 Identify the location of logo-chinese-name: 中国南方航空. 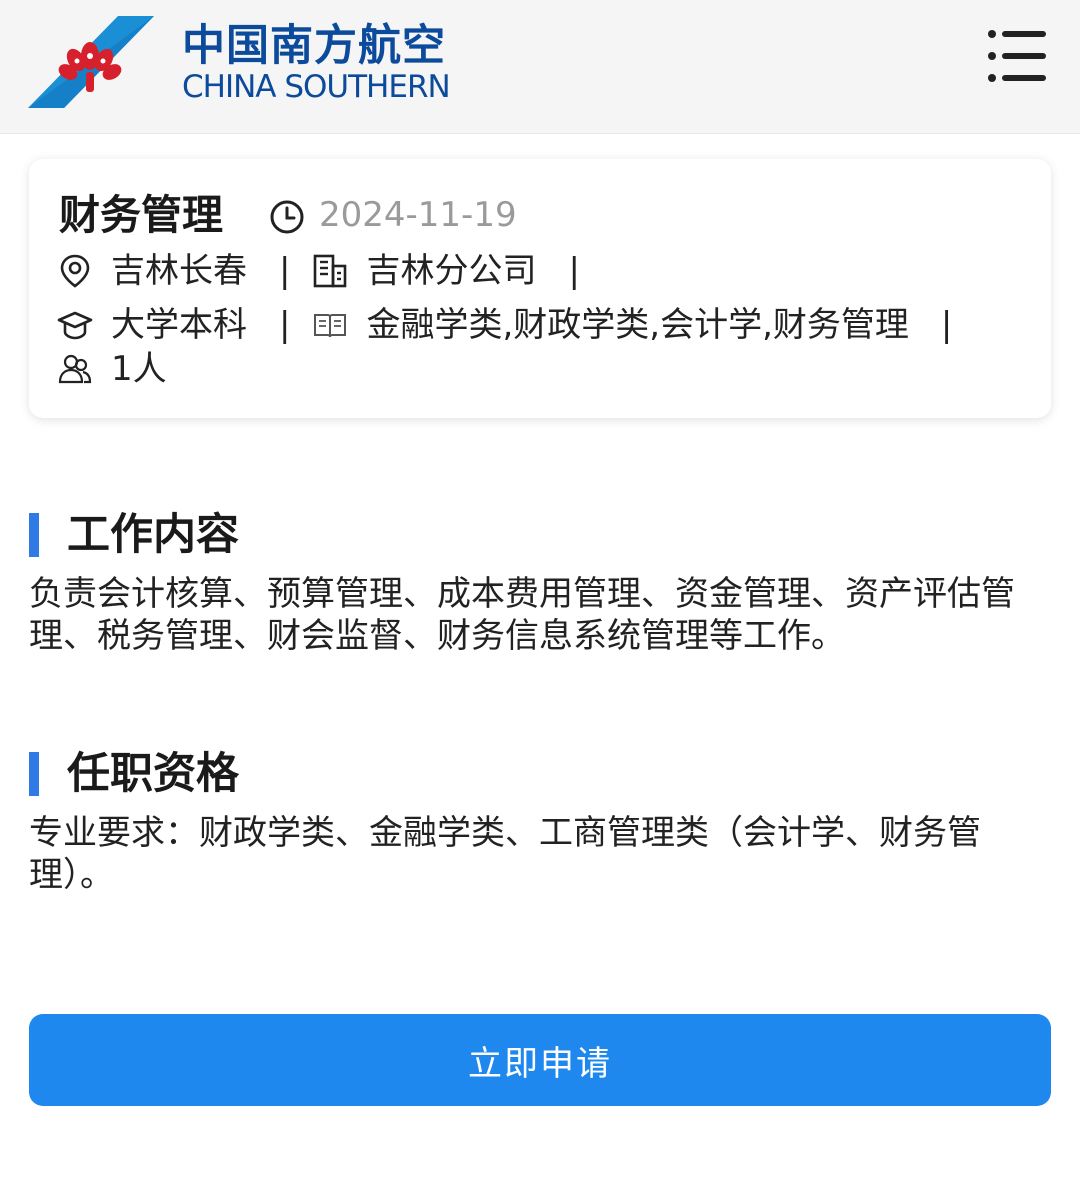
(314, 46).